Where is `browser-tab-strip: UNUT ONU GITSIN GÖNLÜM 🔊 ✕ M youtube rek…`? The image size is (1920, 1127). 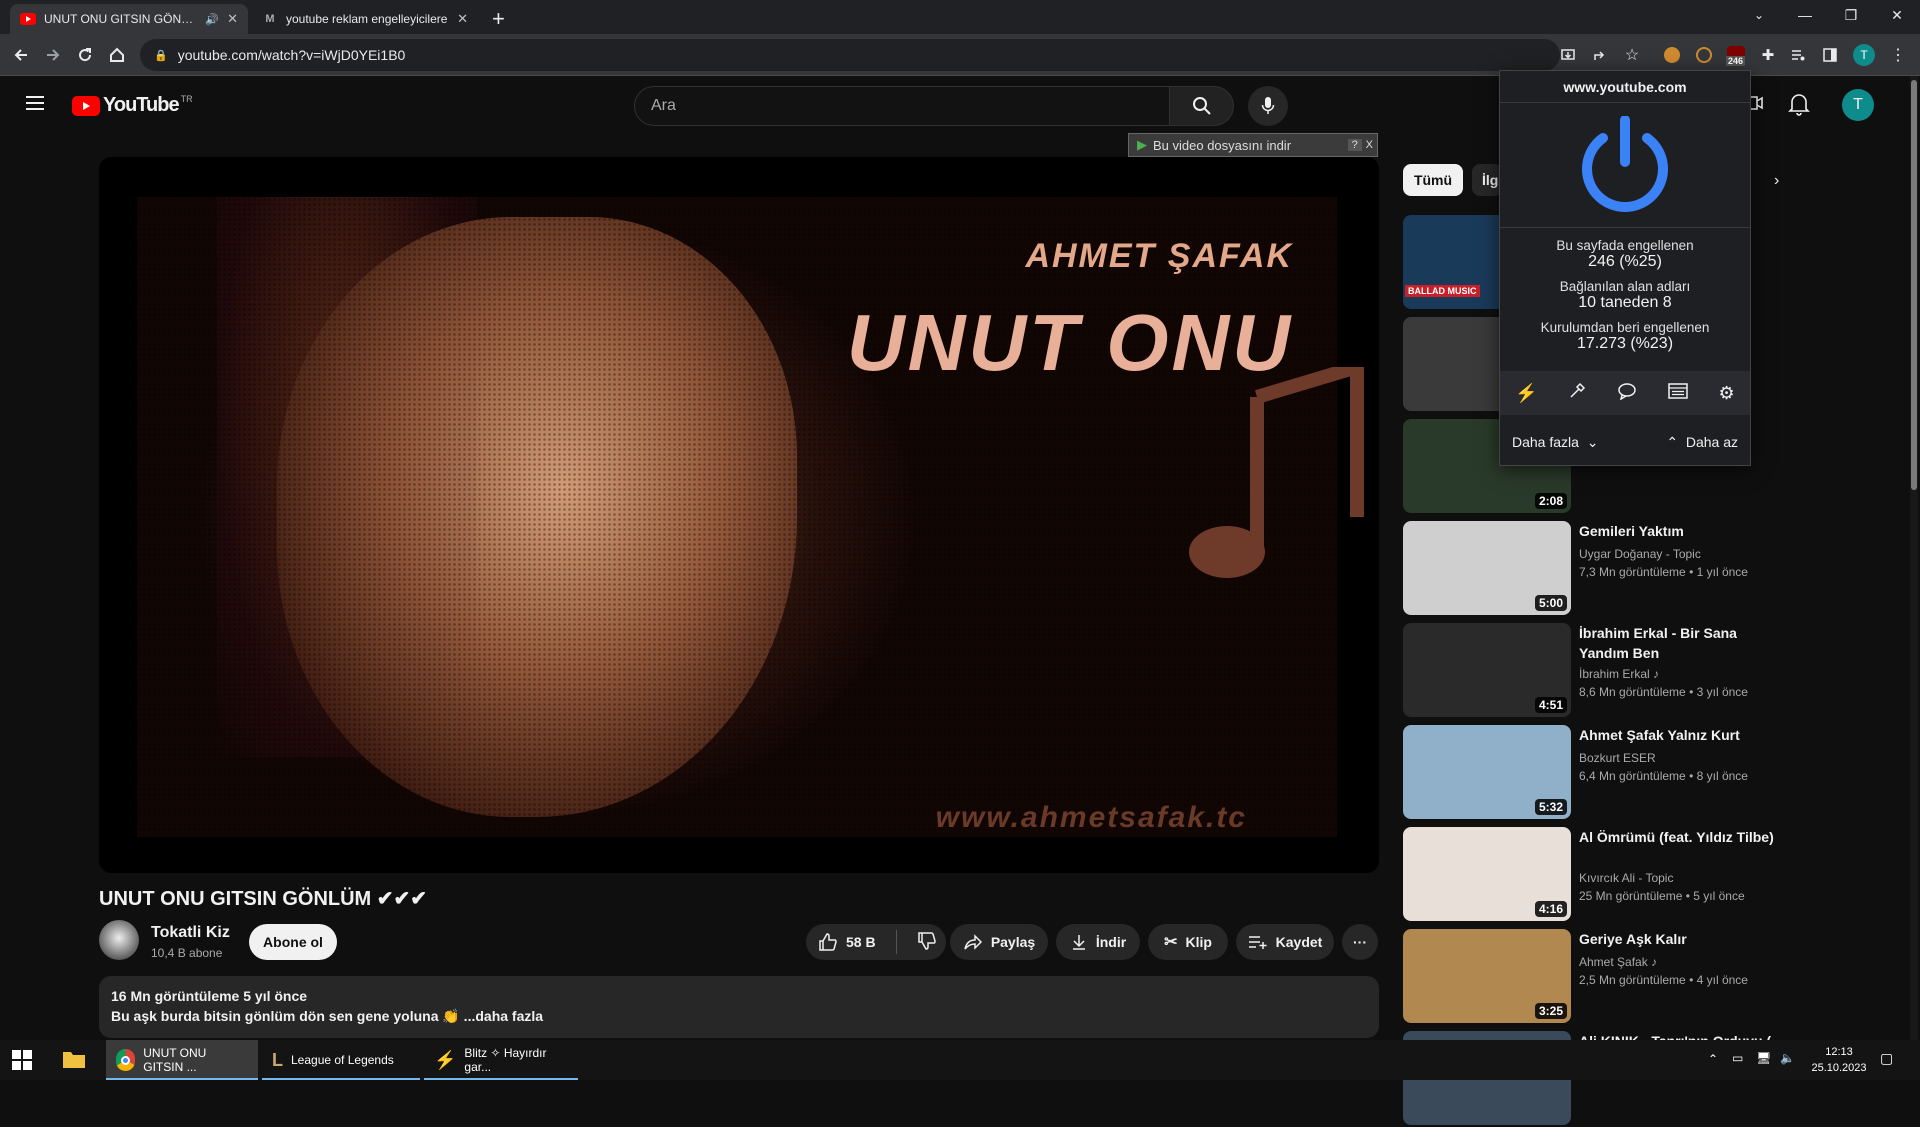
browser-tab-strip: UNUT ONU GITSIN GÖNLÜM 🔊 ✕ M youtube rek… is located at coordinates (960, 17).